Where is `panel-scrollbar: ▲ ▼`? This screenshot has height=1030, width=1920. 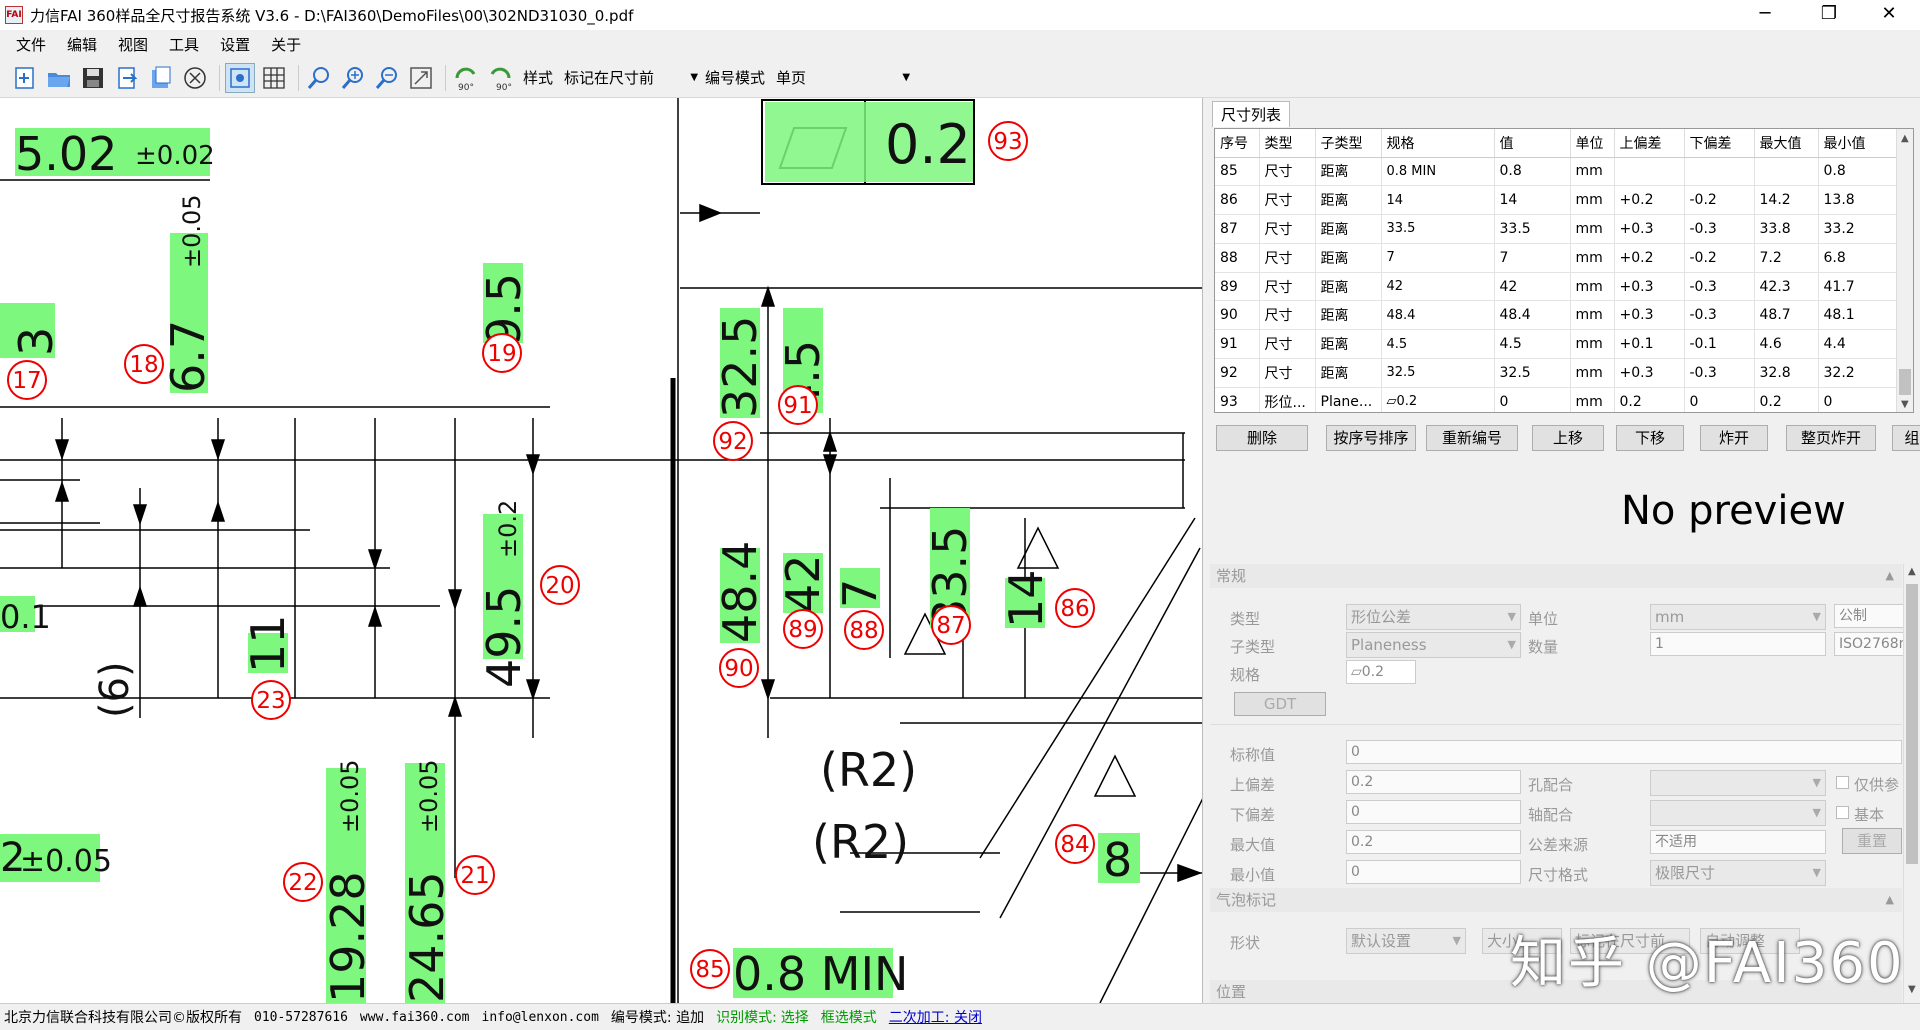
panel-scrollbar: ▲ ▼ is located at coordinates (1911, 783).